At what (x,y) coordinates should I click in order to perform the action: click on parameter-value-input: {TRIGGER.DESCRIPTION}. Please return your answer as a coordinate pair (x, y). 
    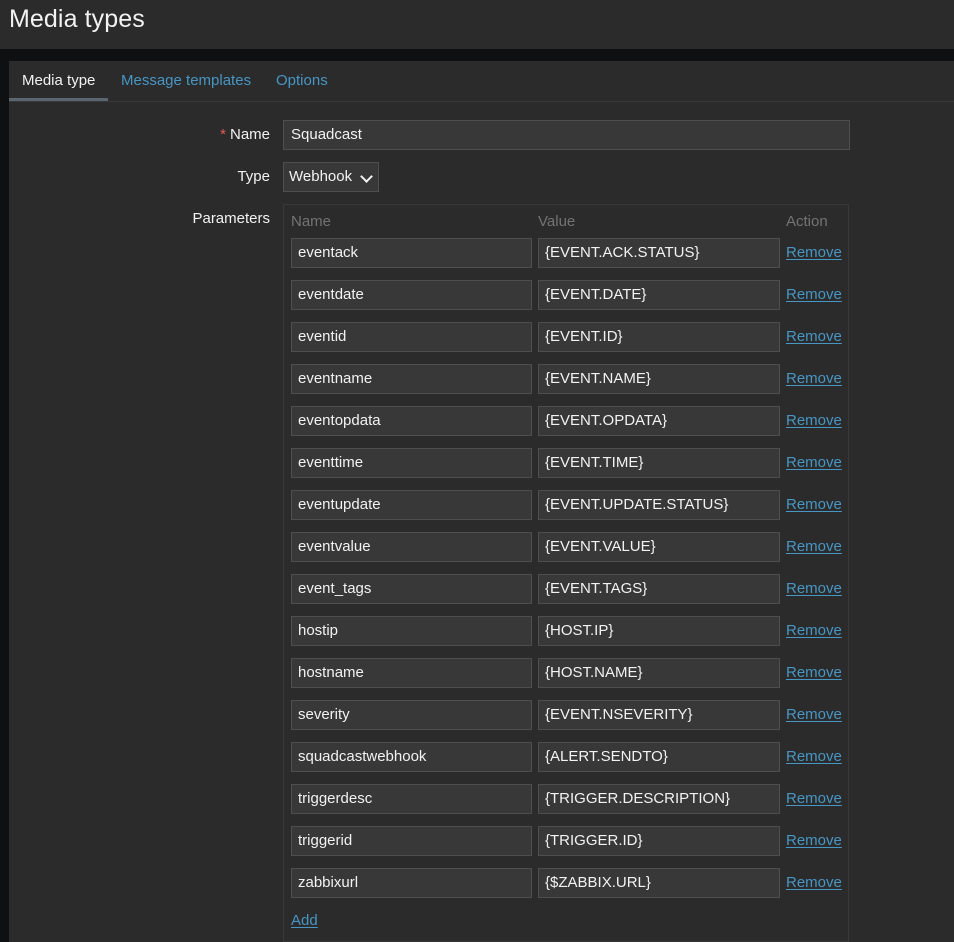
    Looking at the image, I should click on (659, 799).